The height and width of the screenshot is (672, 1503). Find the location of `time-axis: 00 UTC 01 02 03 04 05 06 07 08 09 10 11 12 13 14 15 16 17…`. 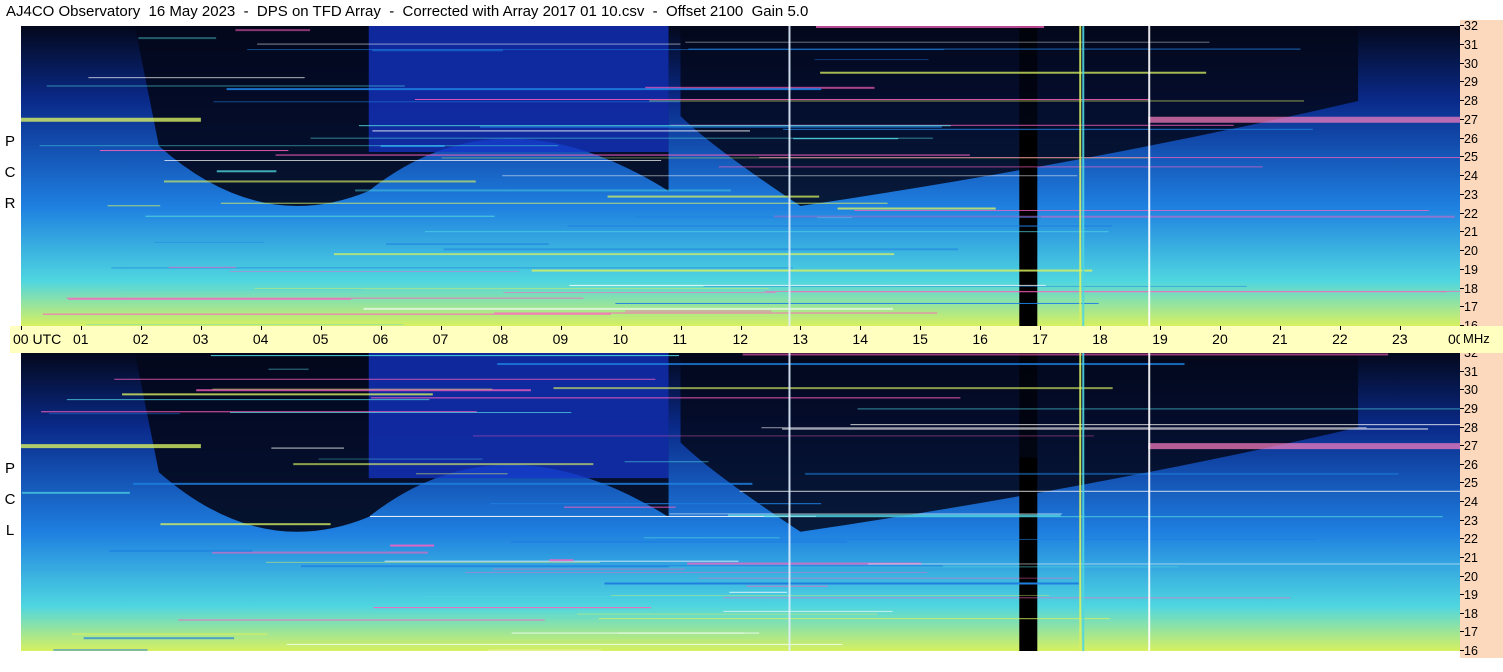

time-axis: 00 UTC 01 02 03 04 05 06 07 08 09 10 11 12 13 14 15 16 17… is located at coordinates (737, 339).